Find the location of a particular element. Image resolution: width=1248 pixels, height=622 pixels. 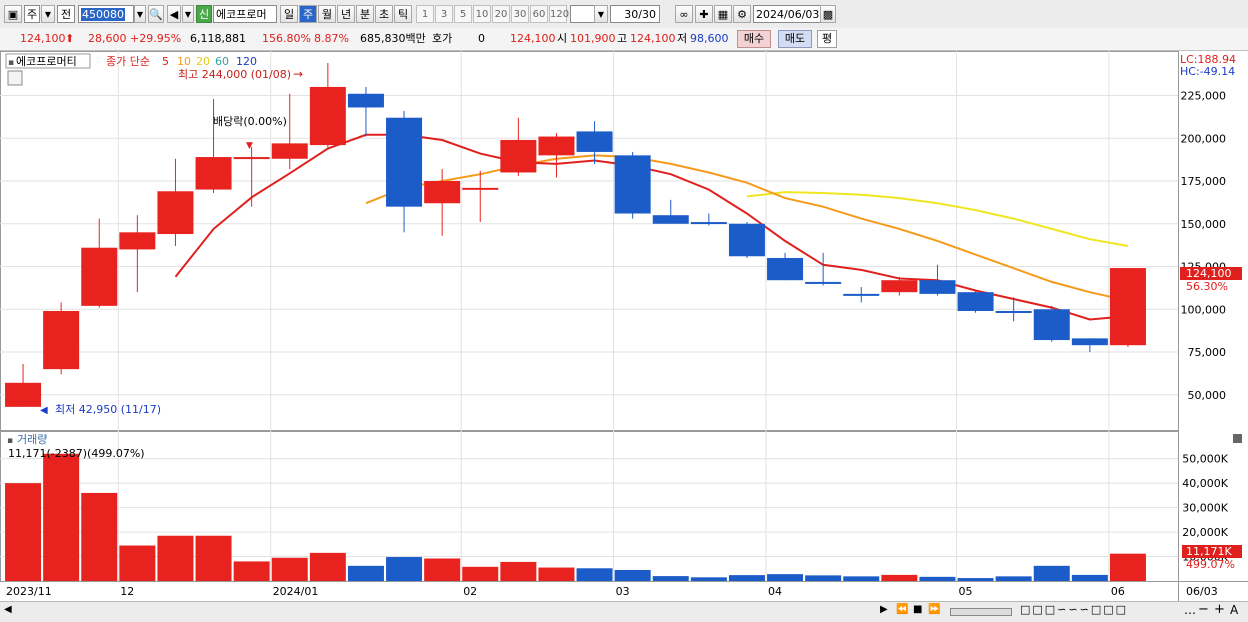

speaker-icon: ◀ is located at coordinates (174, 14).